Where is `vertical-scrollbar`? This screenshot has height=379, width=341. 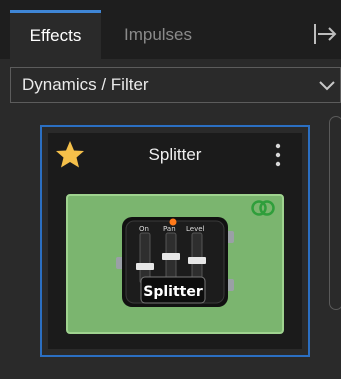
vertical-scrollbar is located at coordinates (335, 213).